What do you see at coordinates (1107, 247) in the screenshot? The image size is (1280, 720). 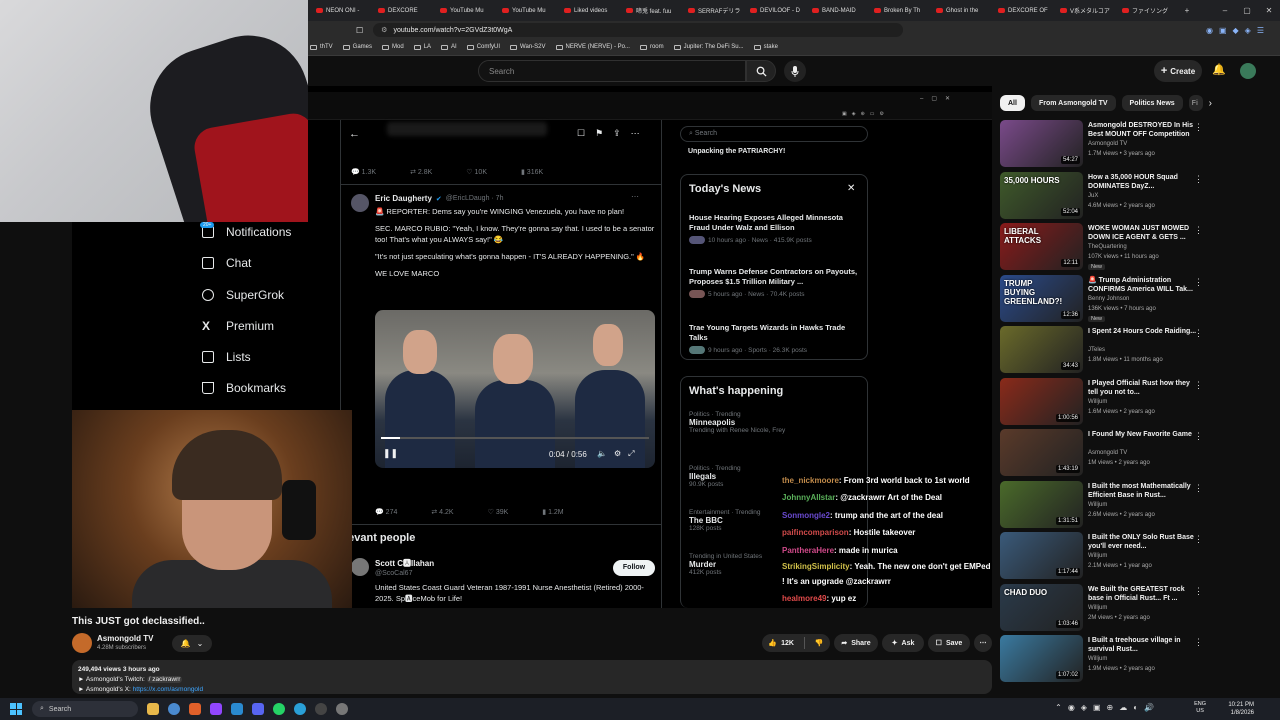 I see `channel-name: TheQuartering` at bounding box center [1107, 247].